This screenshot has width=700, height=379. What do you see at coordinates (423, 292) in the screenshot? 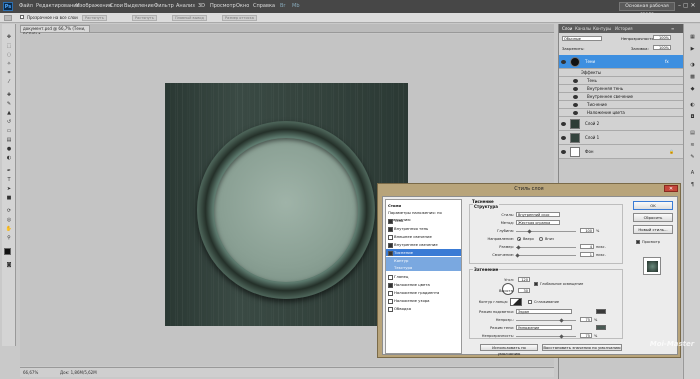
I see `style-item-gradient-overlay: Наложение градиента` at bounding box center [423, 292].